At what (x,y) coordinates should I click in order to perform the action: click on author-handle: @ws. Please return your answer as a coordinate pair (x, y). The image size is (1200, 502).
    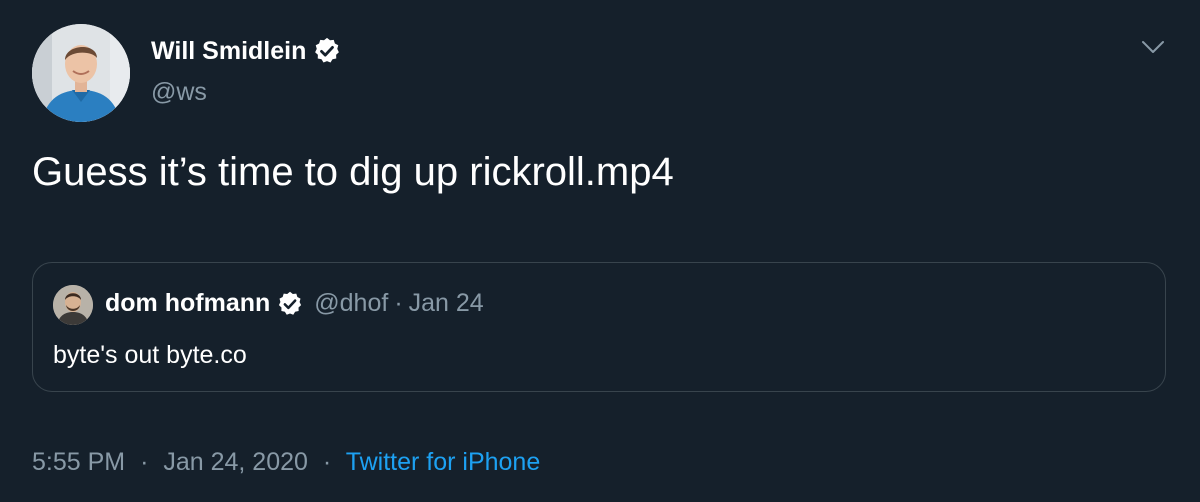
    Looking at the image, I should click on (179, 92).